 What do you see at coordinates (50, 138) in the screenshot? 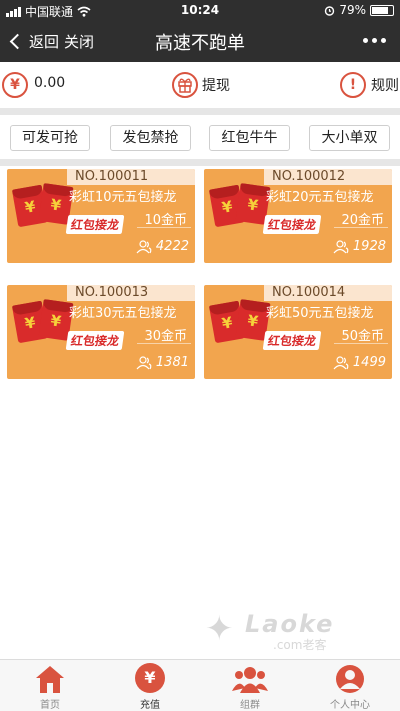
I see `tab-free-grab: 可发可抢` at bounding box center [50, 138].